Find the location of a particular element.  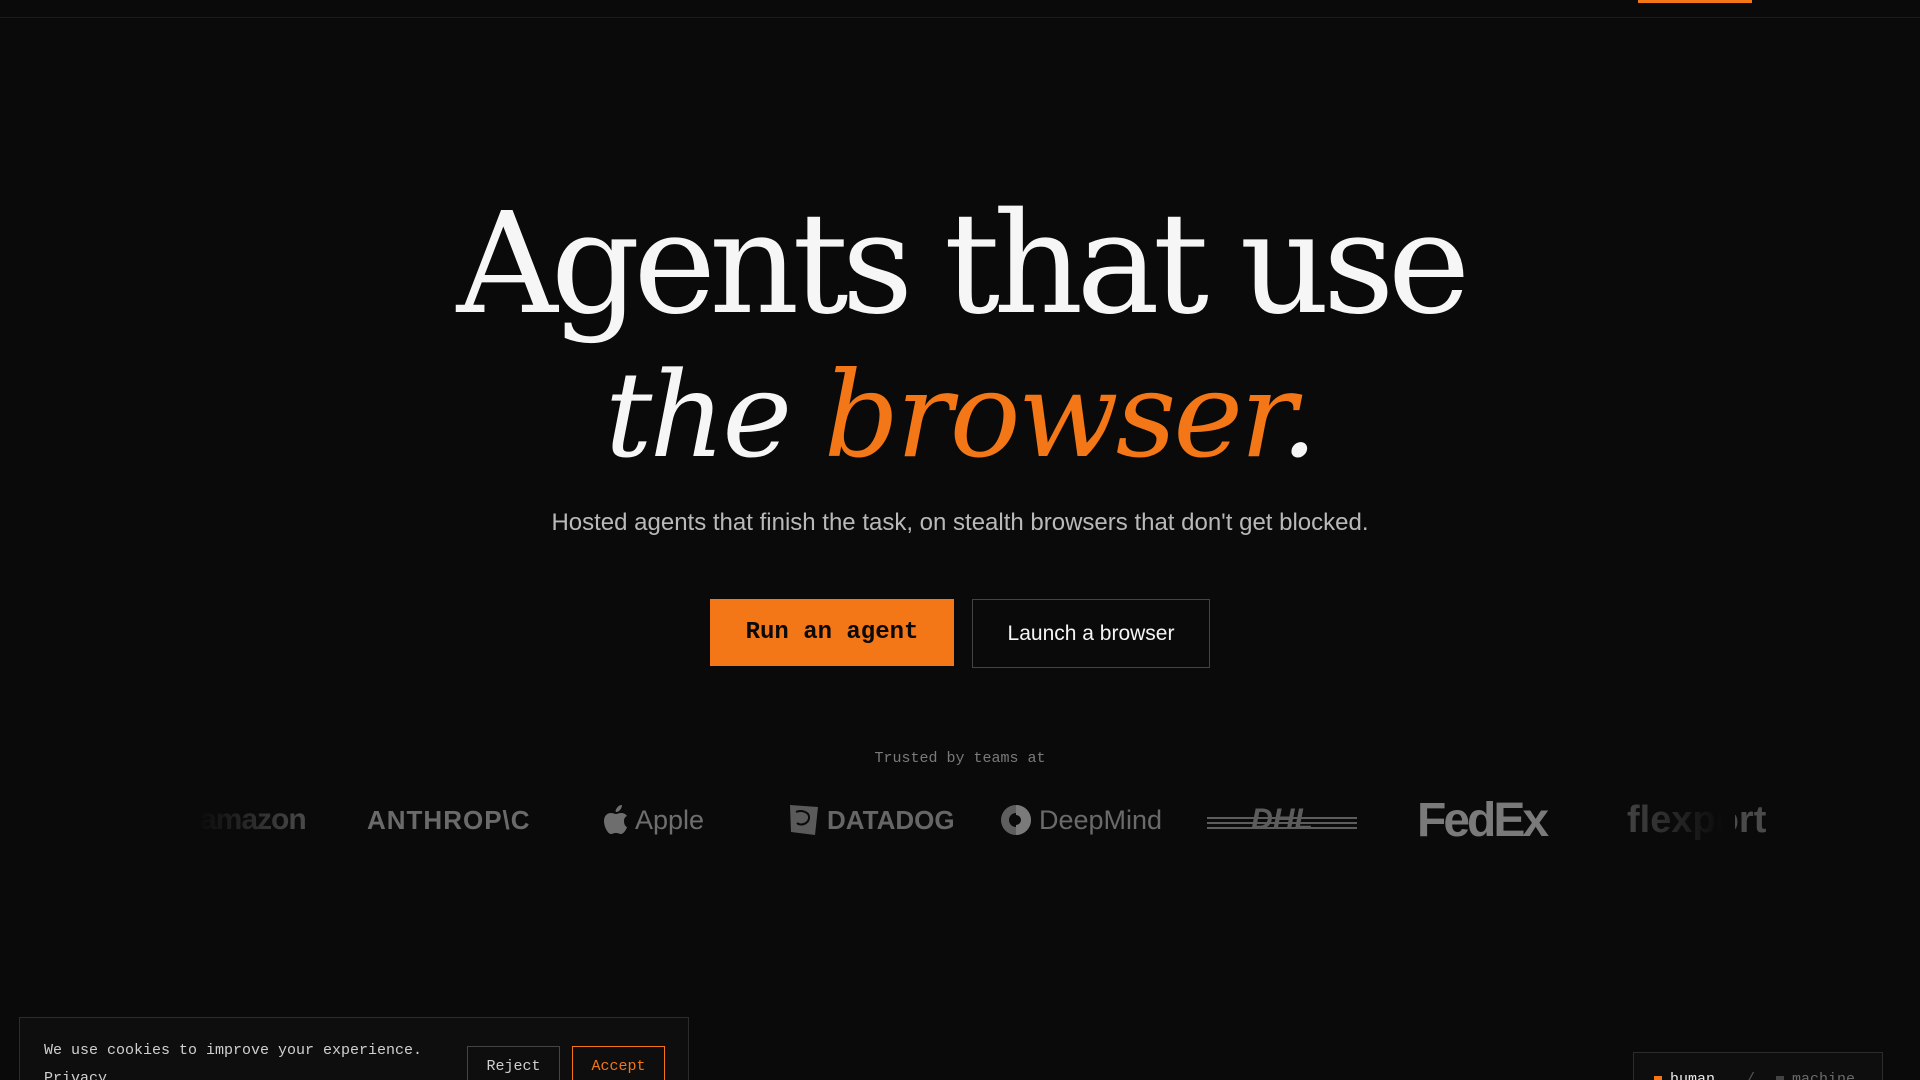

apple-icon is located at coordinates (615, 819).